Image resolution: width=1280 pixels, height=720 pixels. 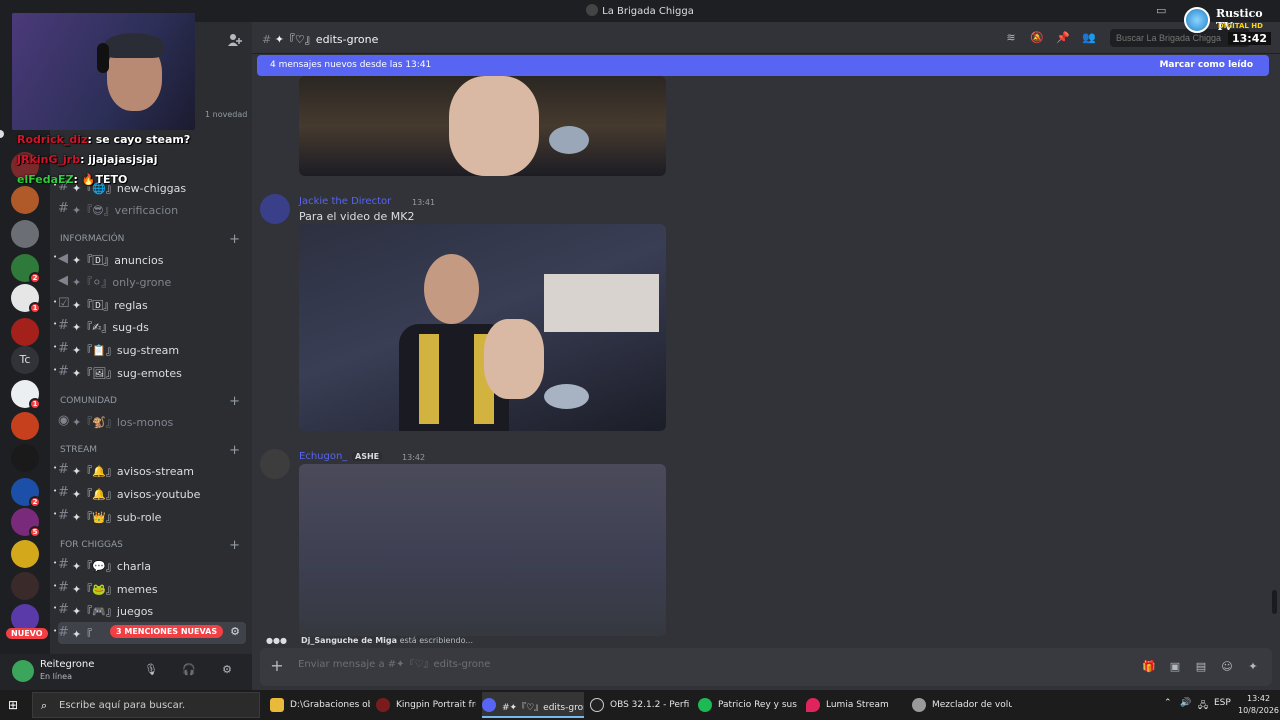 What do you see at coordinates (1168, 703) in the screenshot?
I see `tray-chevron-icon: ⌃` at bounding box center [1168, 703].